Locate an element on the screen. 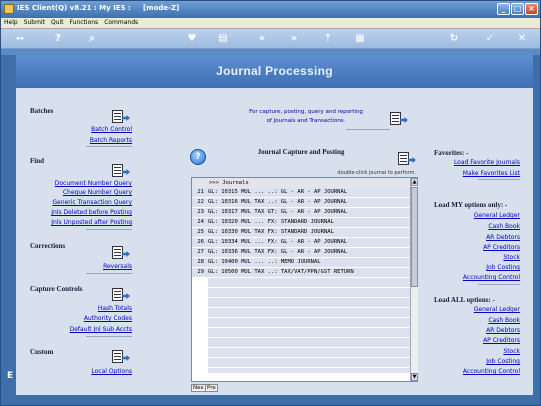 The height and width of the screenshot is (406, 541). minimize-button: _ is located at coordinates (503, 9).